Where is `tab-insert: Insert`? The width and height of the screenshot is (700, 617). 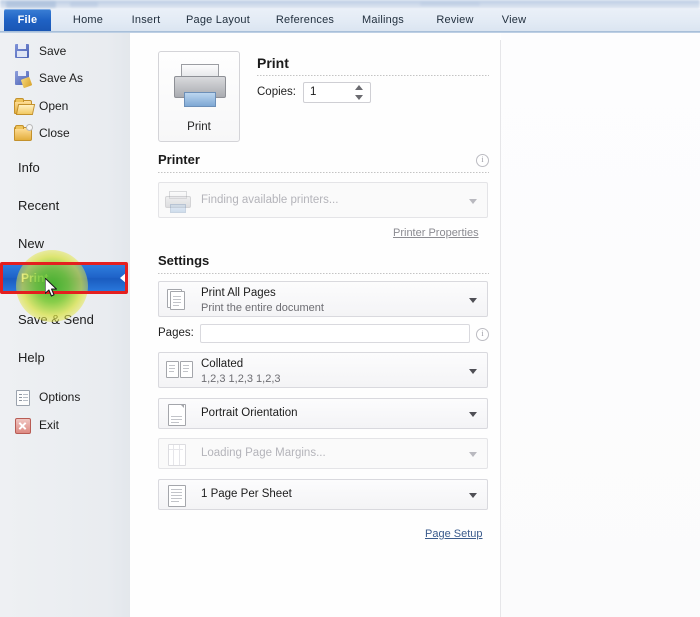
tab-insert: Insert is located at coordinates (146, 20).